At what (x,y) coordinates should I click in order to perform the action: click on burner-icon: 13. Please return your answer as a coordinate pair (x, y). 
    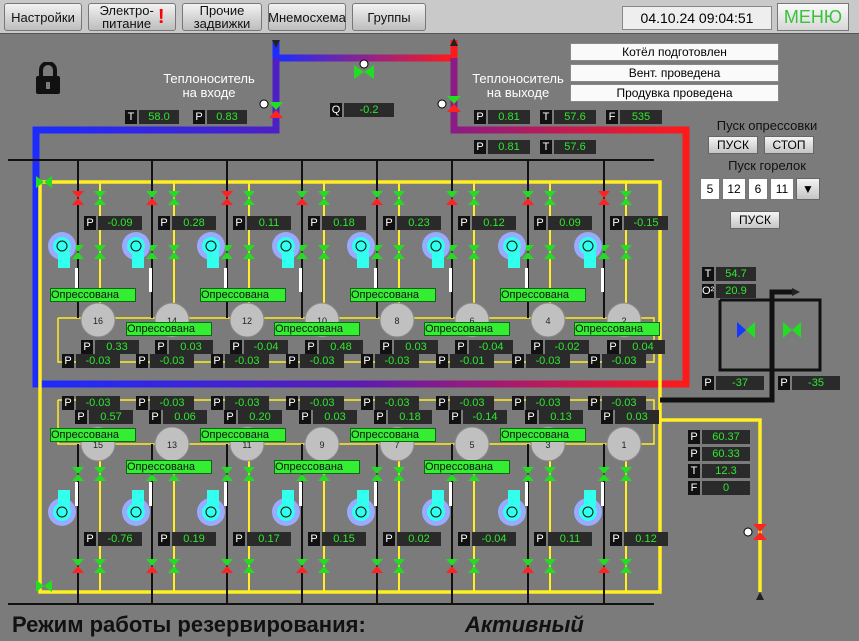
    Looking at the image, I should click on (172, 444).